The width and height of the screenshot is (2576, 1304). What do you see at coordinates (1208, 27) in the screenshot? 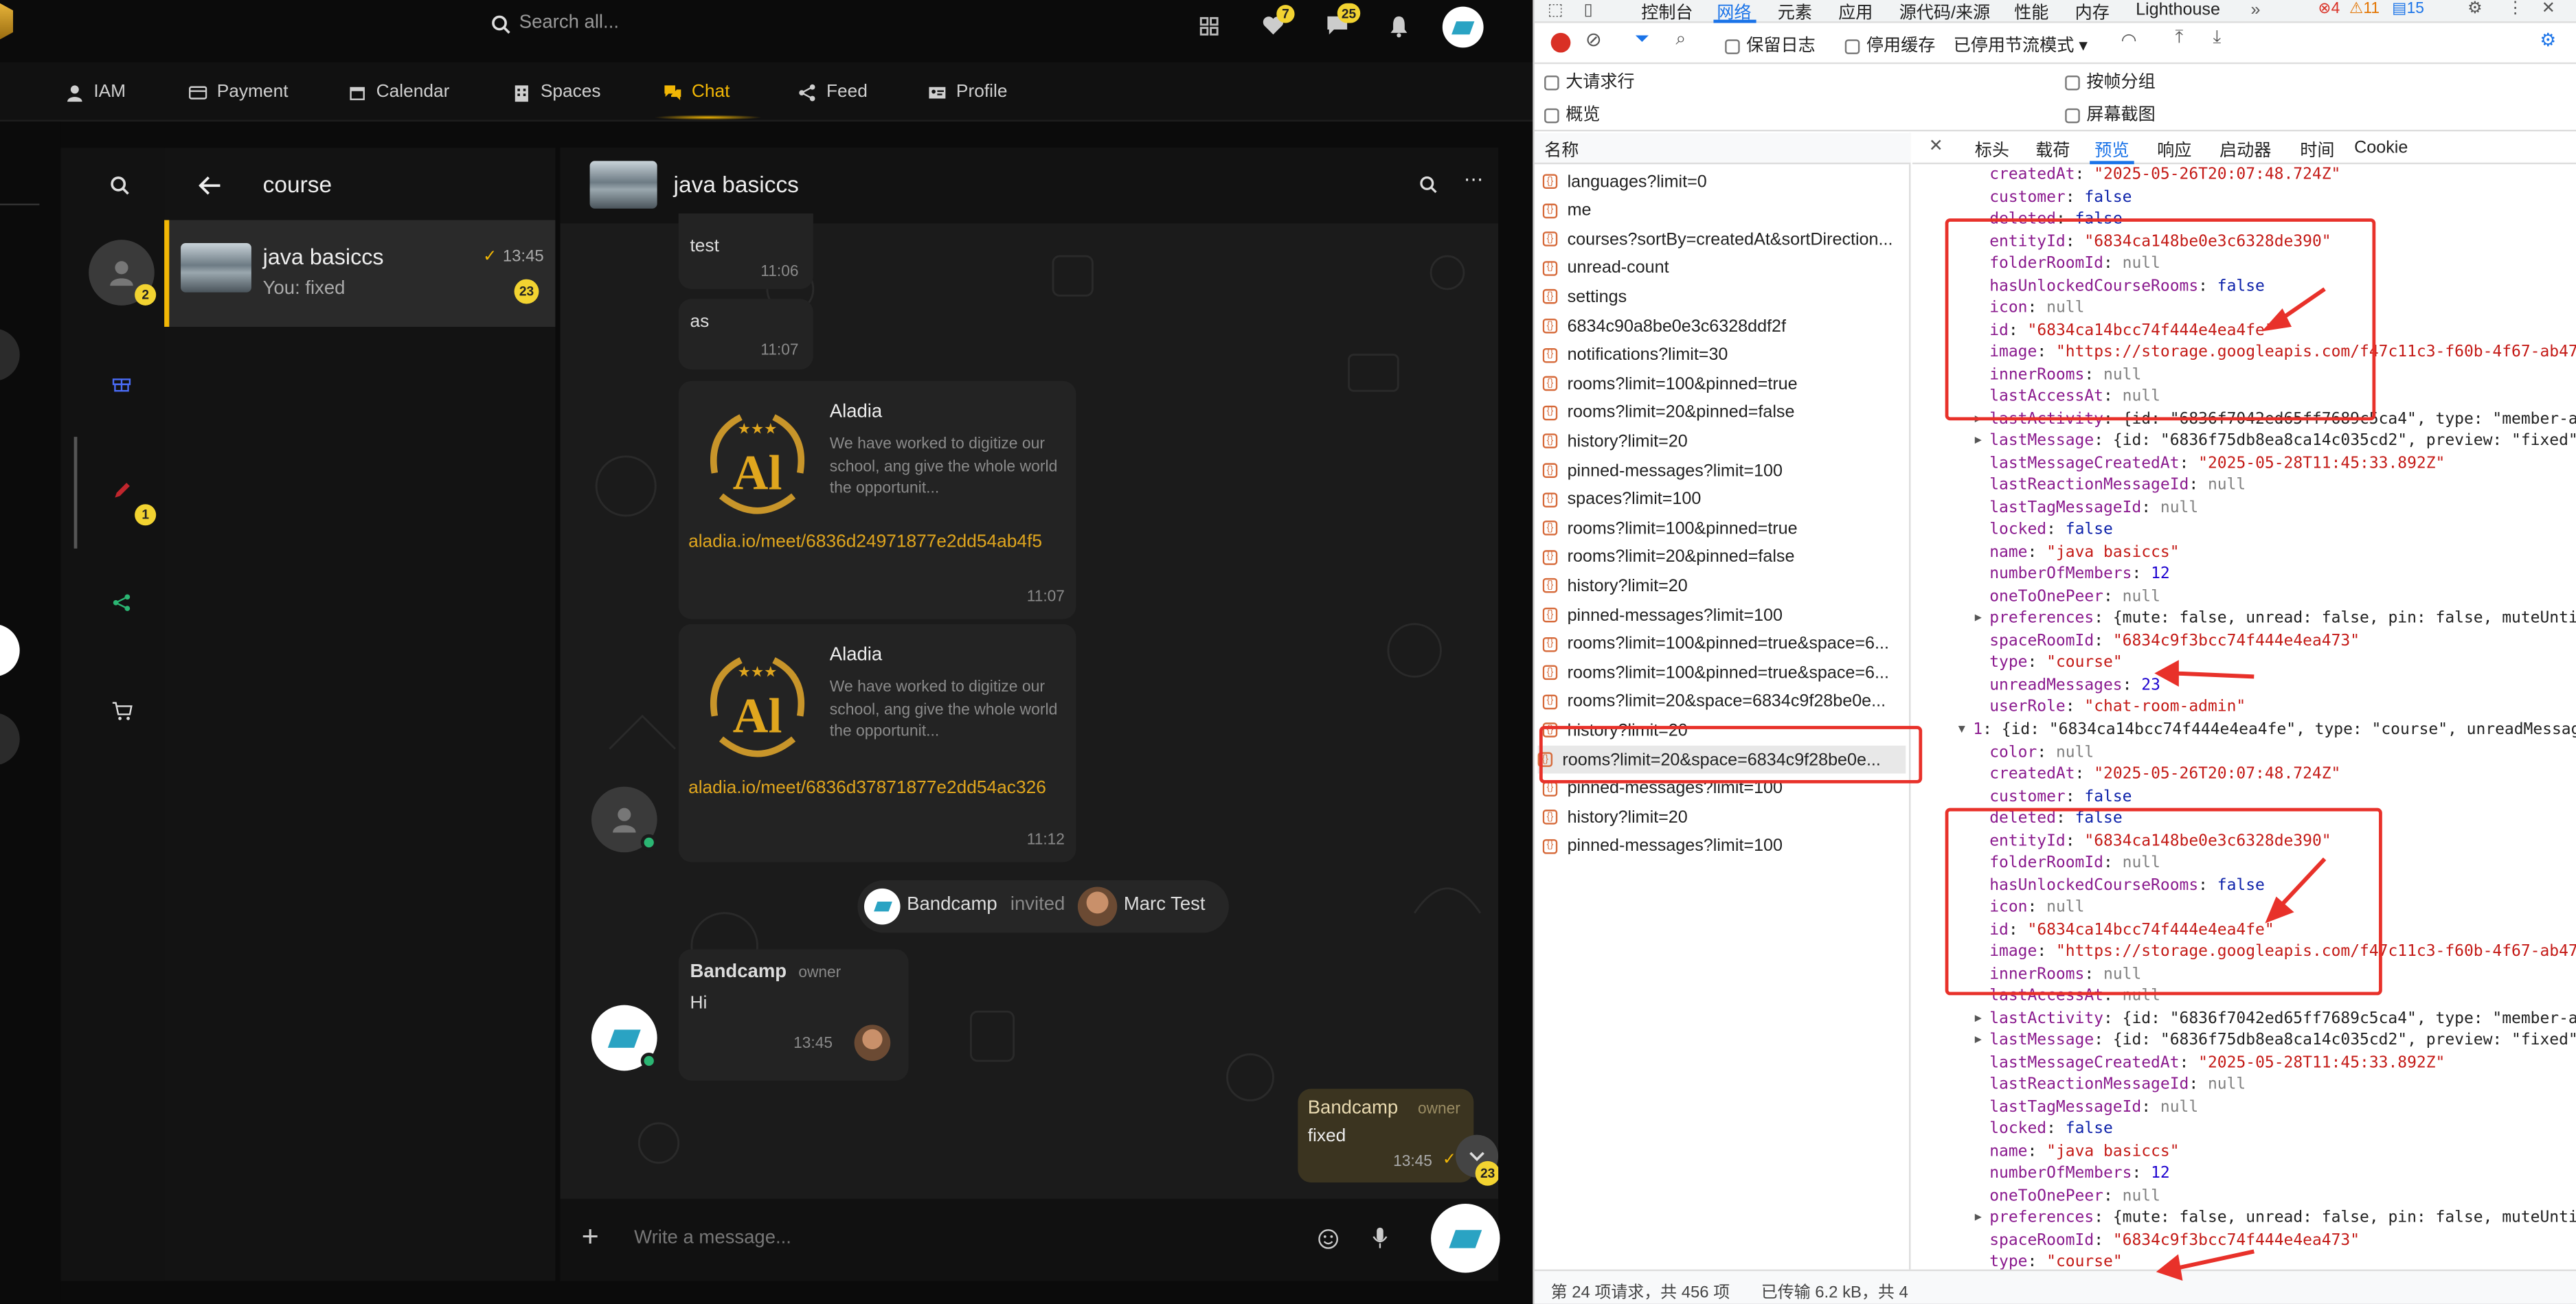
I see `apps-grid-icon` at bounding box center [1208, 27].